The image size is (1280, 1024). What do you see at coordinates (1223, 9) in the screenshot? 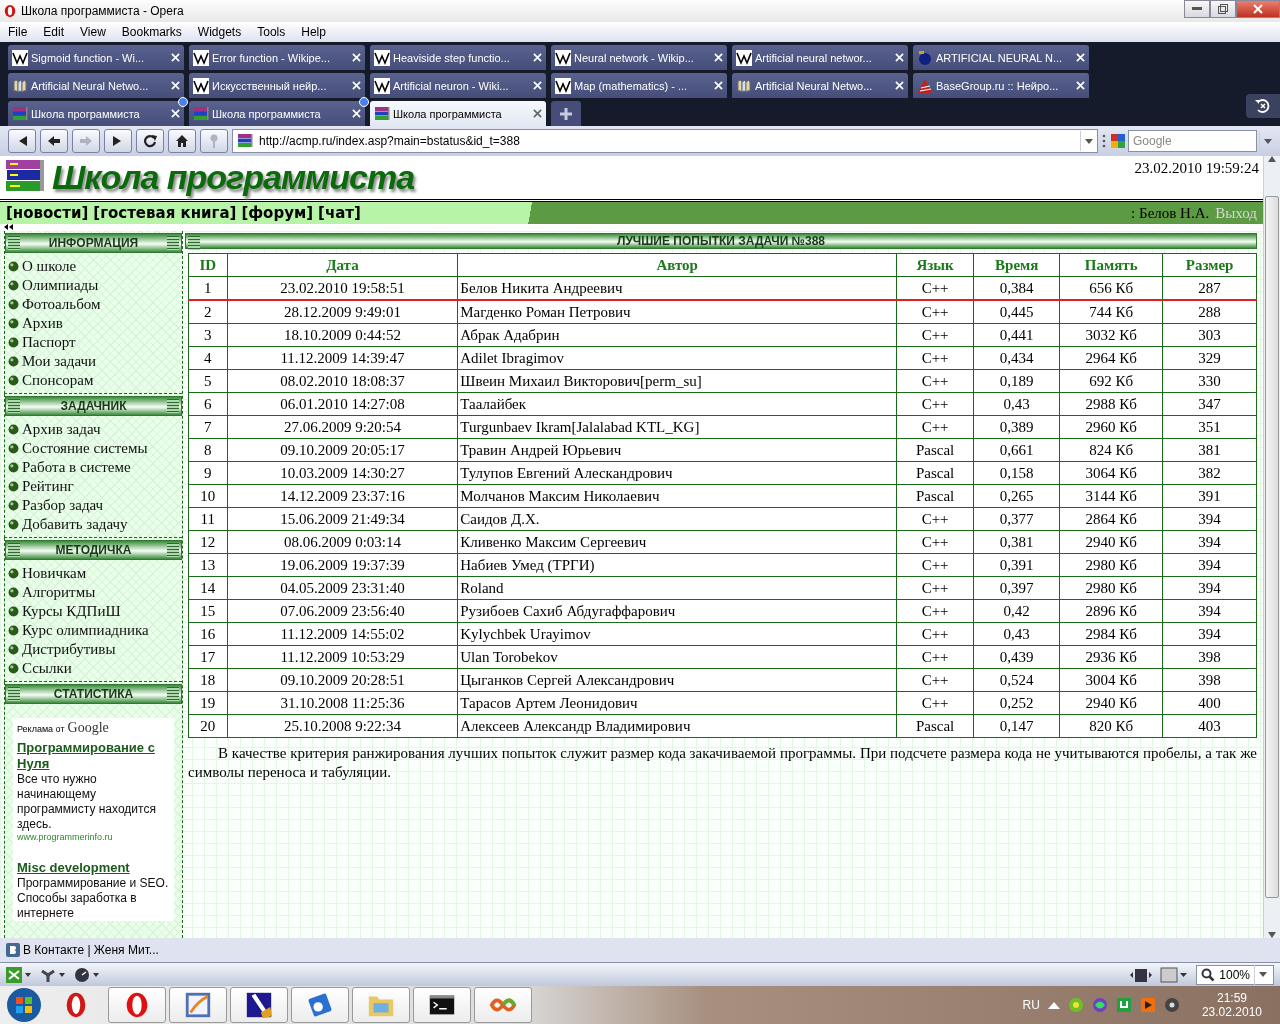
I see `restore-button` at bounding box center [1223, 9].